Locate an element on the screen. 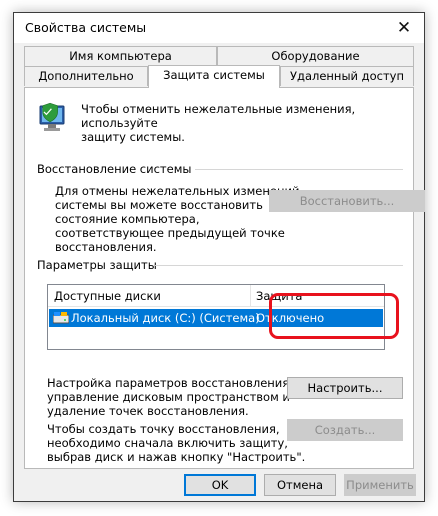 Image resolution: width=438 pixels, height=516 pixels. apply-button: Применить is located at coordinates (380, 485).